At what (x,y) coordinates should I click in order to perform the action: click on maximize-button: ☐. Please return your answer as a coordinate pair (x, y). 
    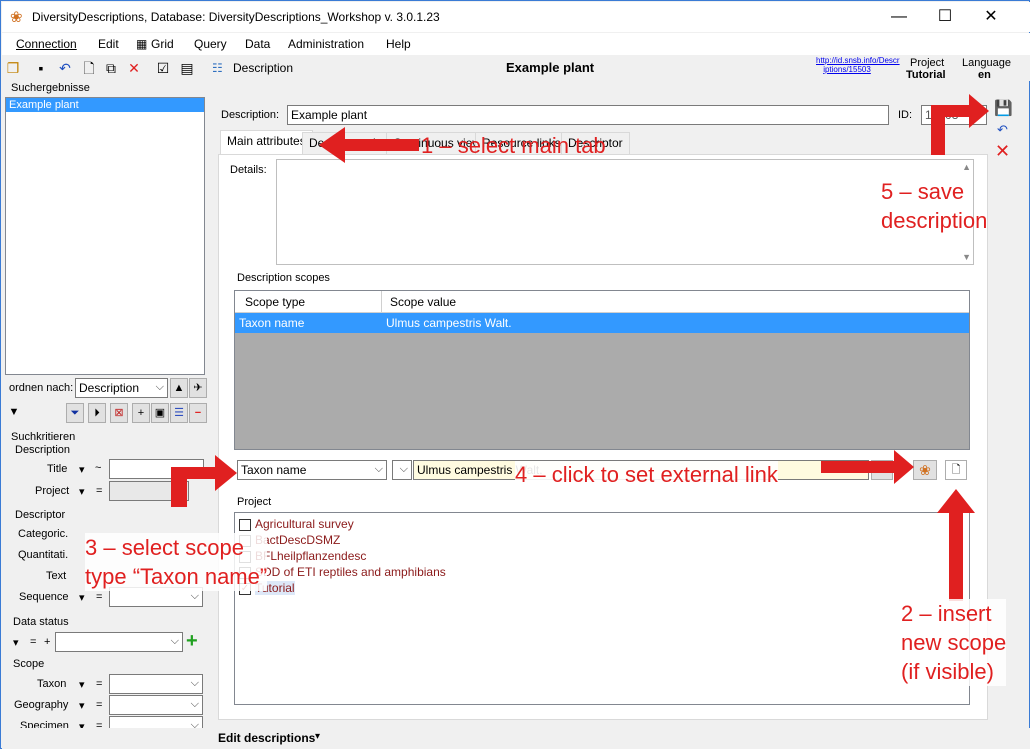
    Looking at the image, I should click on (945, 17).